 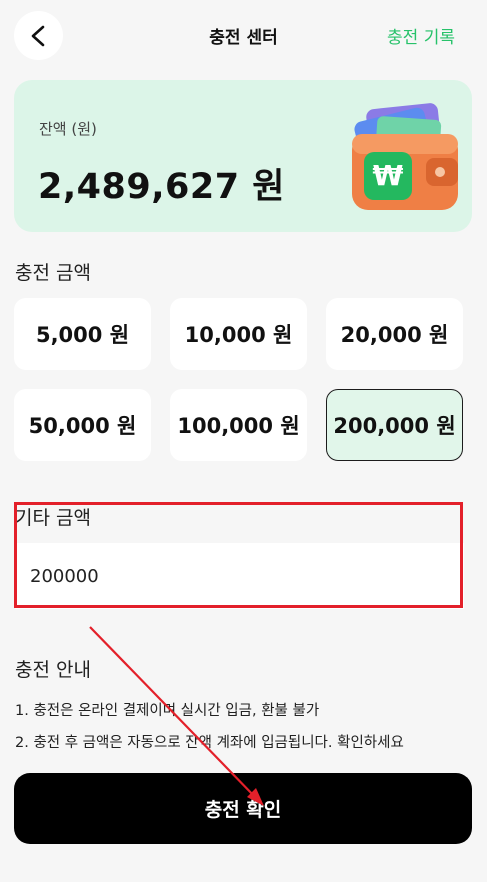 I want to click on custom-amount-input, so click(x=239, y=576).